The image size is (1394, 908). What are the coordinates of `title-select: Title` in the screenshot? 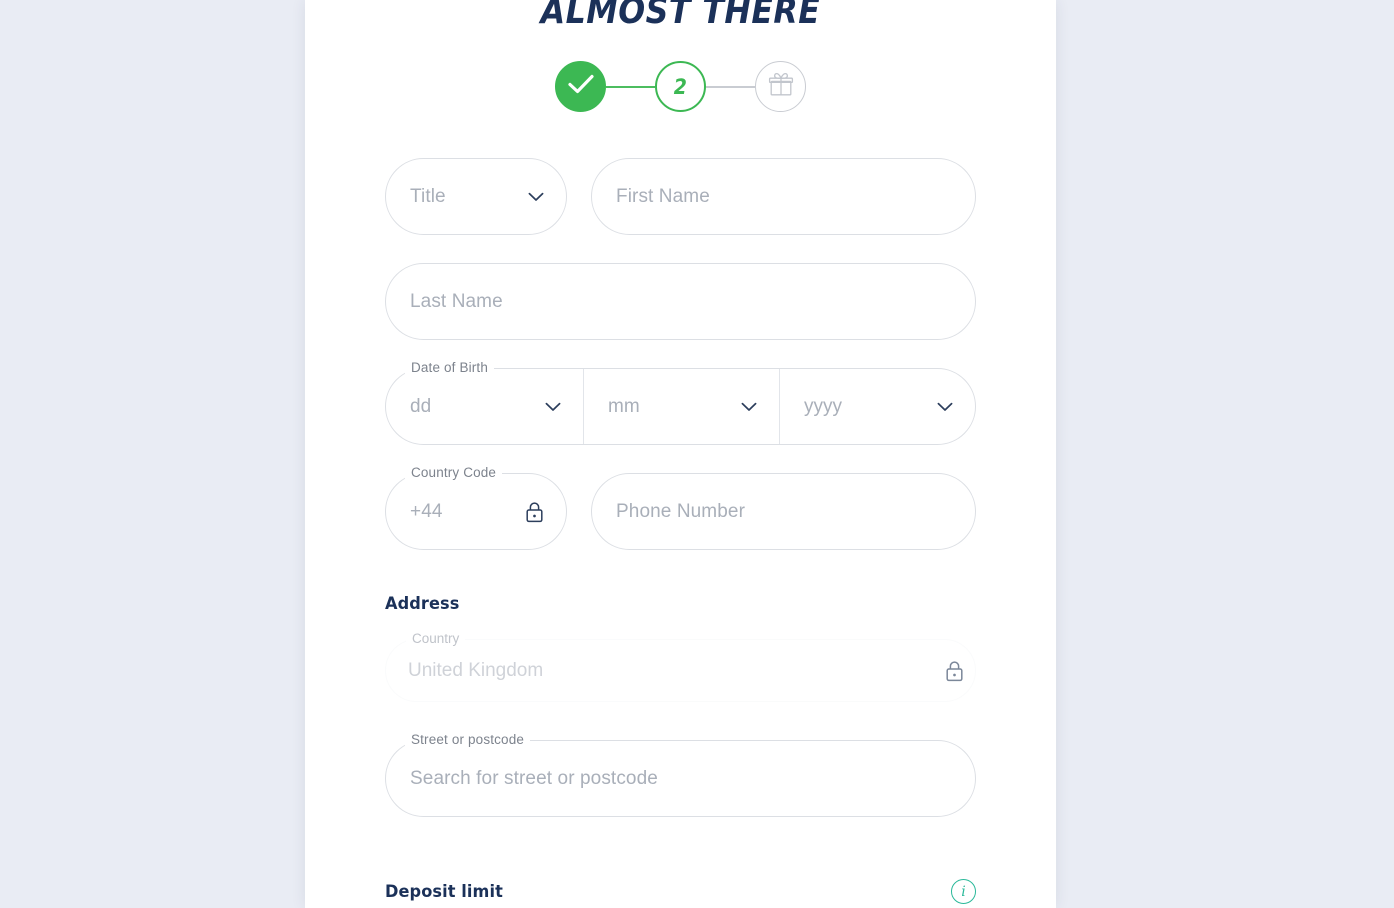 It's located at (476, 196).